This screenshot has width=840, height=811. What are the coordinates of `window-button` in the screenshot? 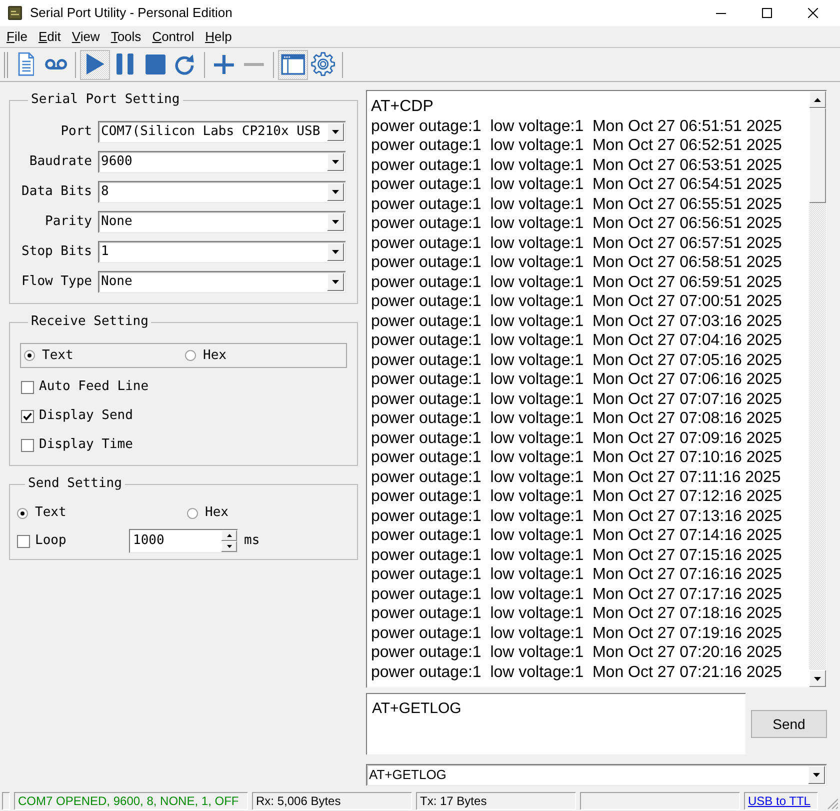 It's located at (293, 65).